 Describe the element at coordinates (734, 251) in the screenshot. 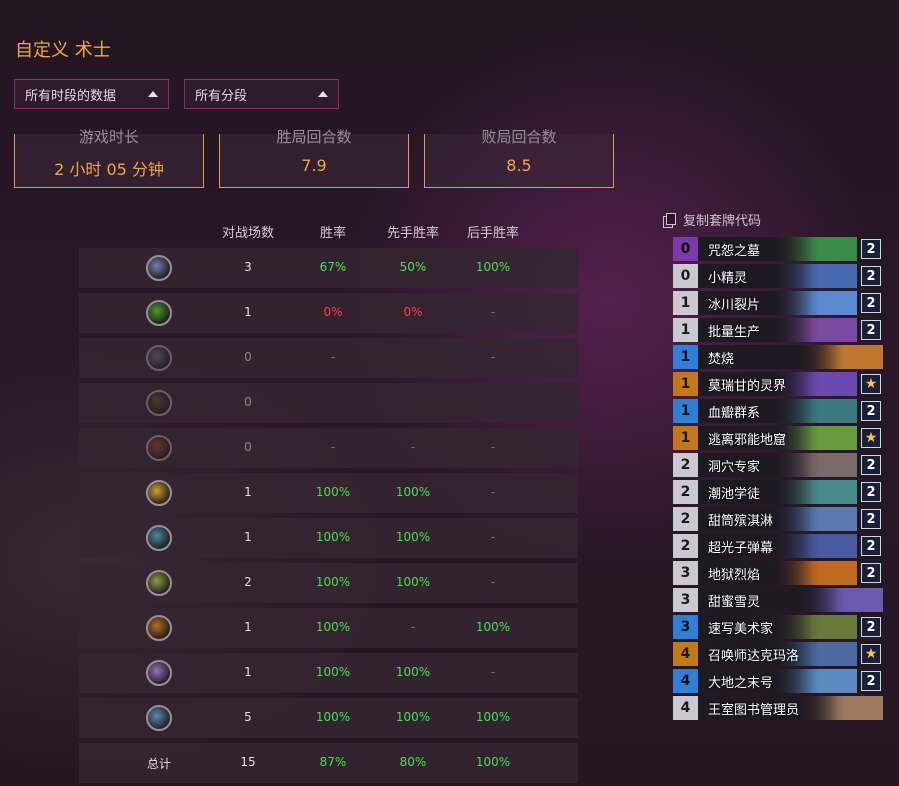

I see `card-name: 咒怨之墓` at that location.